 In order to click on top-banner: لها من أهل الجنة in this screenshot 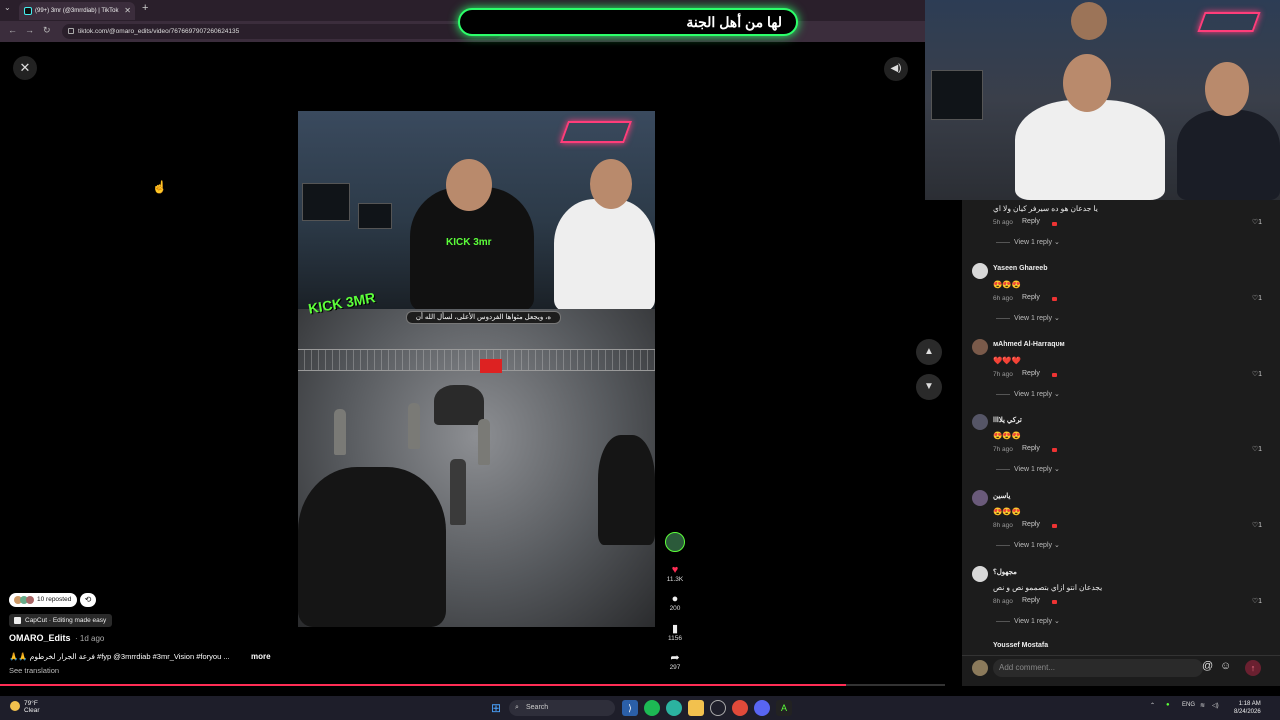, I will do `click(628, 22)`.